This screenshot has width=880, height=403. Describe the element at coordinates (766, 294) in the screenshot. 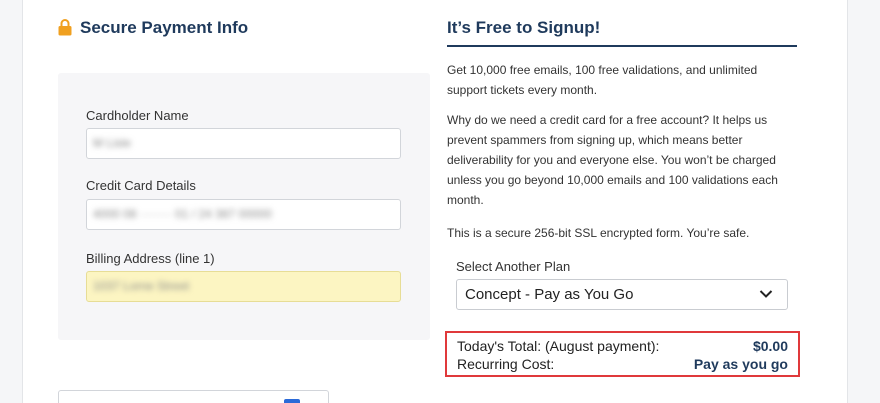

I see `chevron-down-icon` at that location.